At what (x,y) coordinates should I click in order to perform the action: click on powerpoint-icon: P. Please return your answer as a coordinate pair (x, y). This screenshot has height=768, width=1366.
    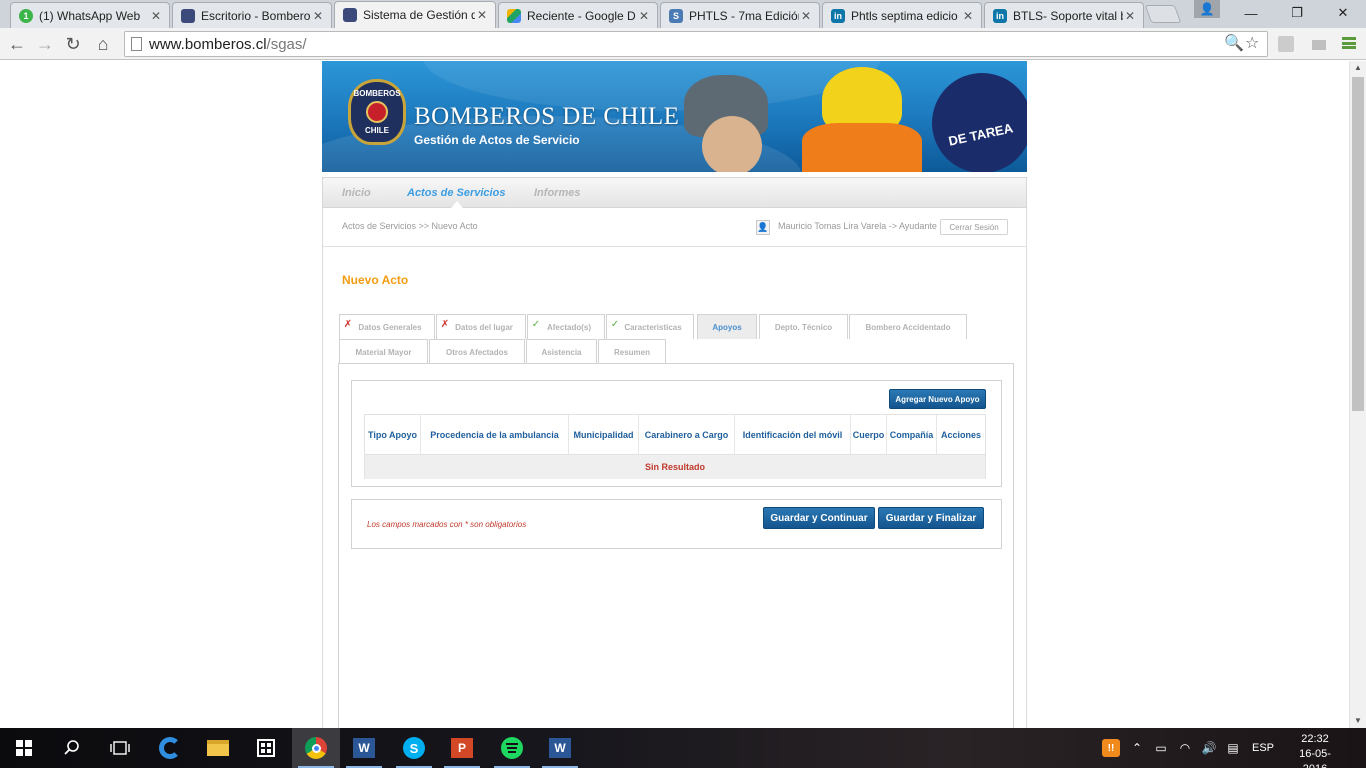
    Looking at the image, I should click on (462, 748).